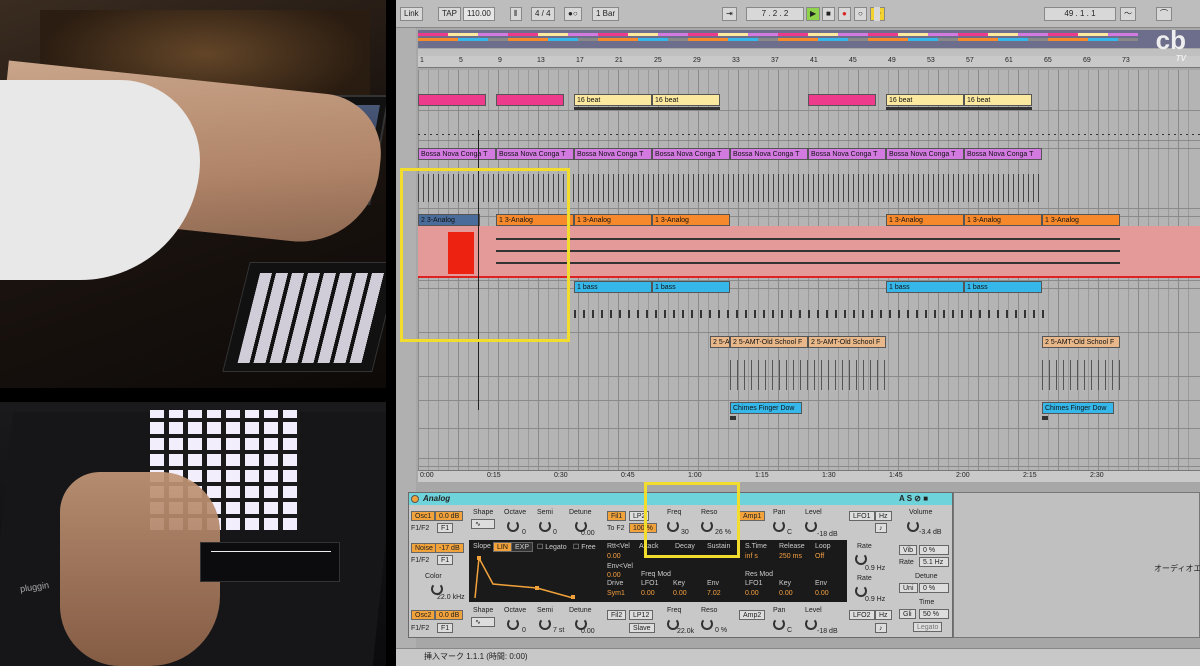 This screenshot has width=1200, height=666. Describe the element at coordinates (483, 524) in the screenshot. I see `osc1-shape-select: ∿` at that location.